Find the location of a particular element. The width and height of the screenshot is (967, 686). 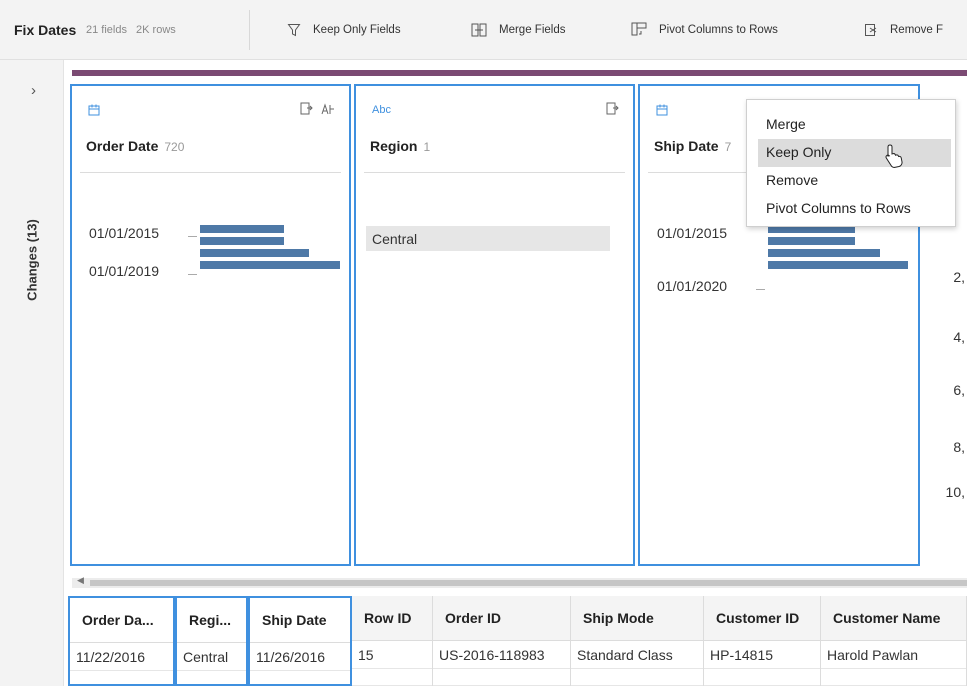

step-title: Fix Dates is located at coordinates (45, 30).